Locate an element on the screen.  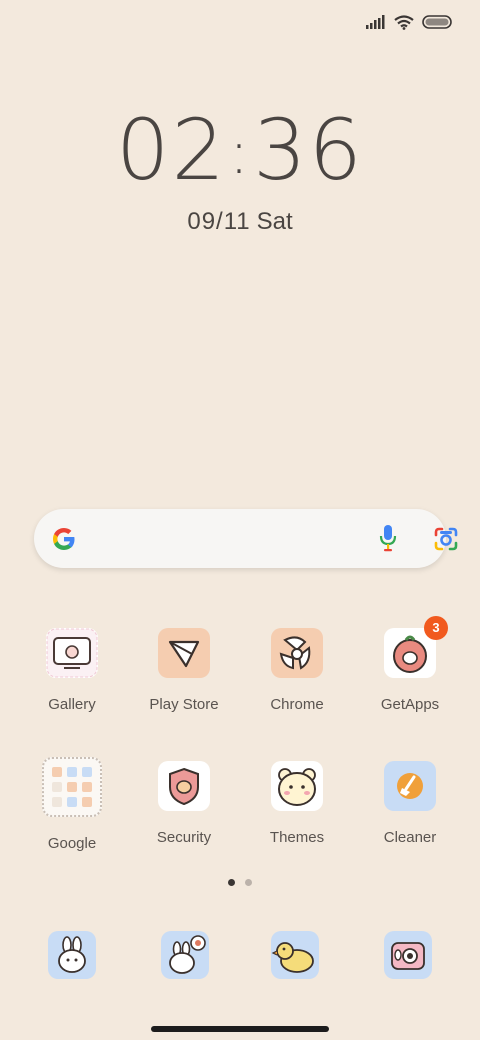
app-label: Gallery is located at coordinates (72, 704).